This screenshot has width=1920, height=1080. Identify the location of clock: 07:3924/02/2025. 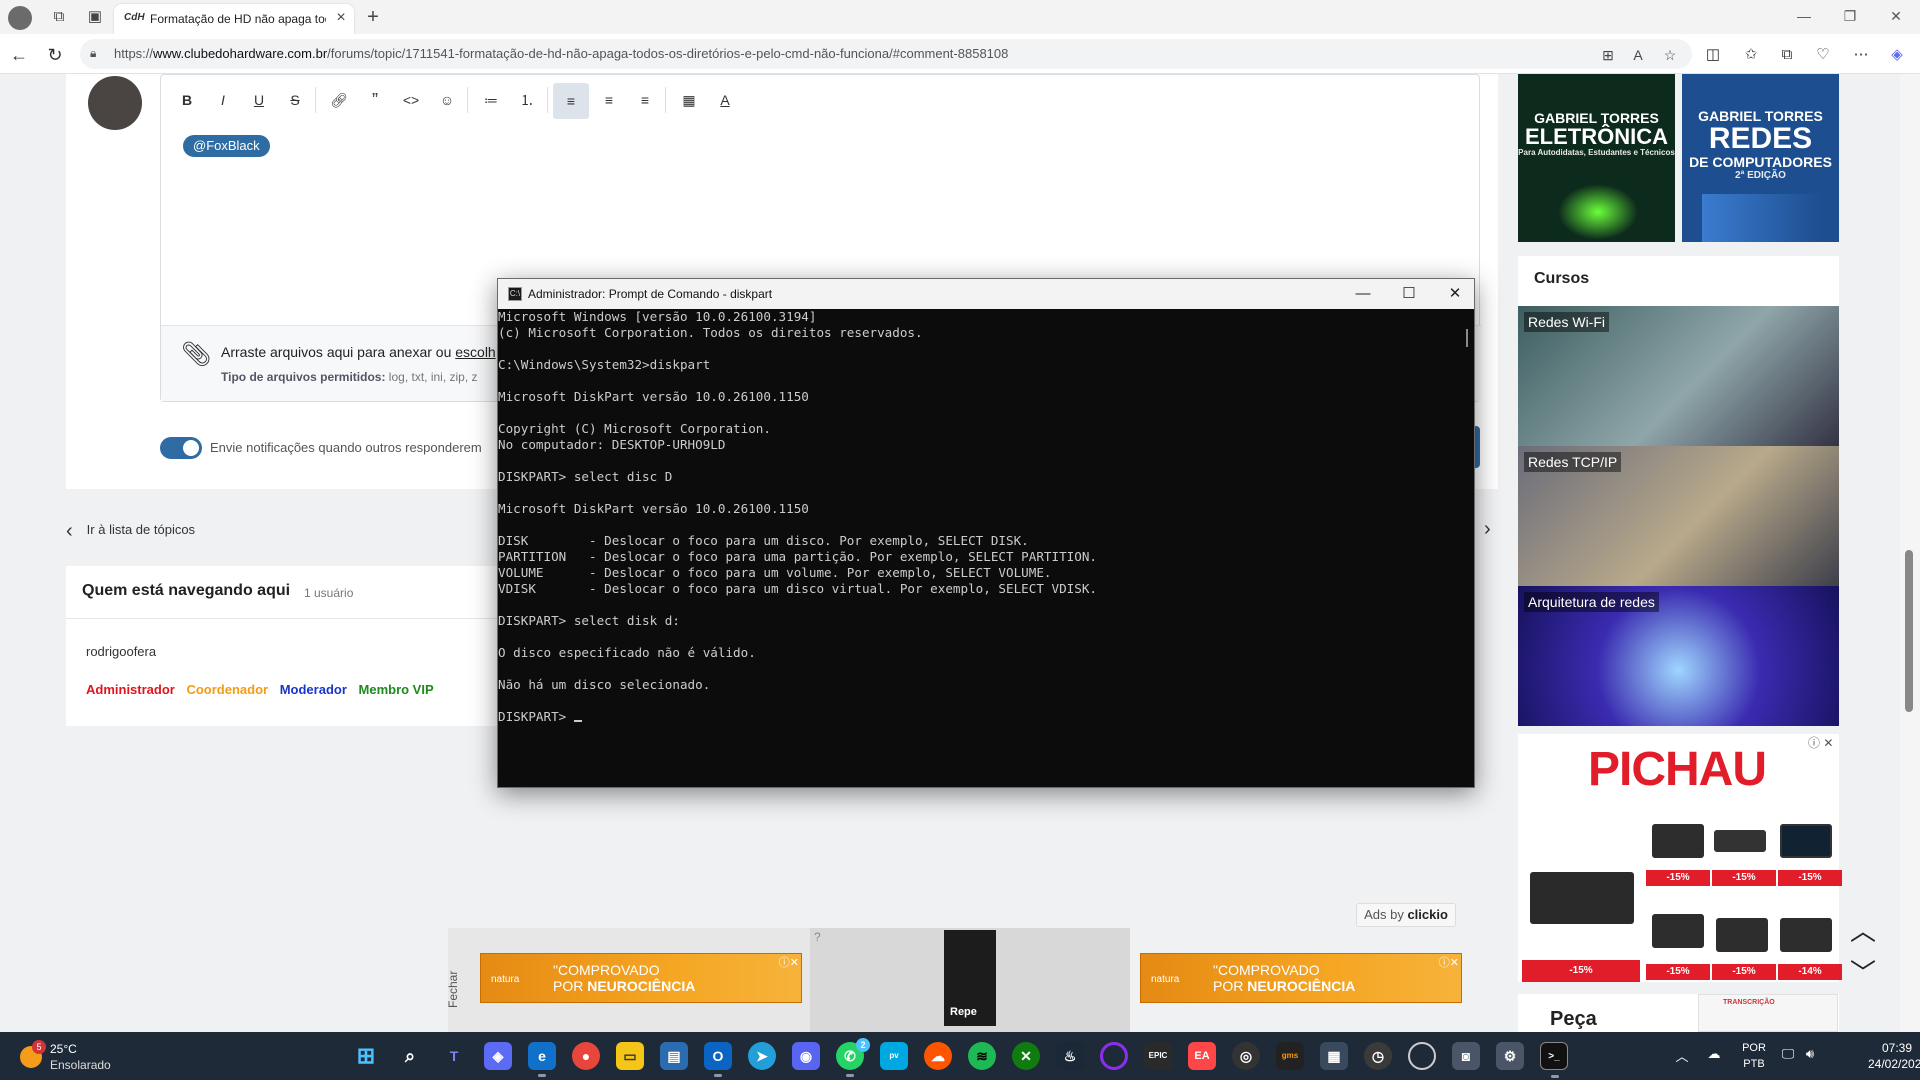
(1894, 1056).